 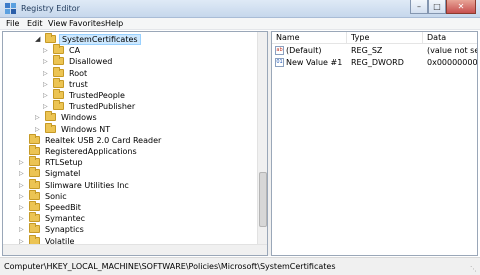 What do you see at coordinates (12, 23) in the screenshot?
I see `menu-file: File` at bounding box center [12, 23].